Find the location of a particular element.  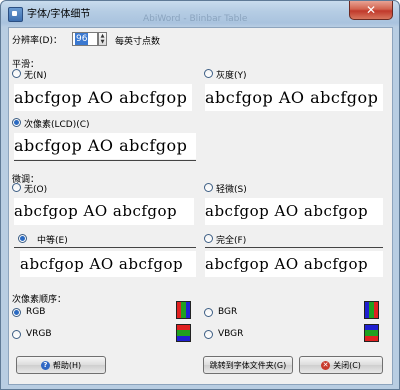

smoothing-none-radio is located at coordinates (16, 73).